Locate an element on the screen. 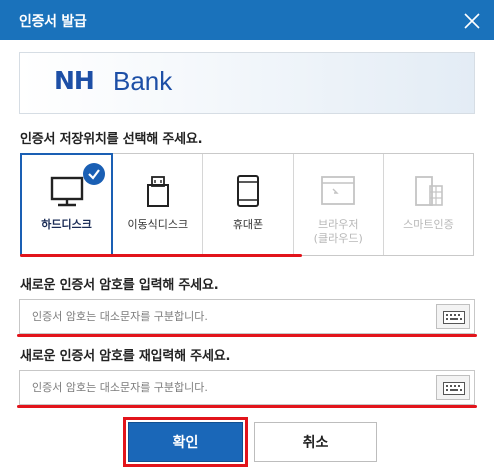  dialog-title: 인증서 발급 is located at coordinates (53, 22).